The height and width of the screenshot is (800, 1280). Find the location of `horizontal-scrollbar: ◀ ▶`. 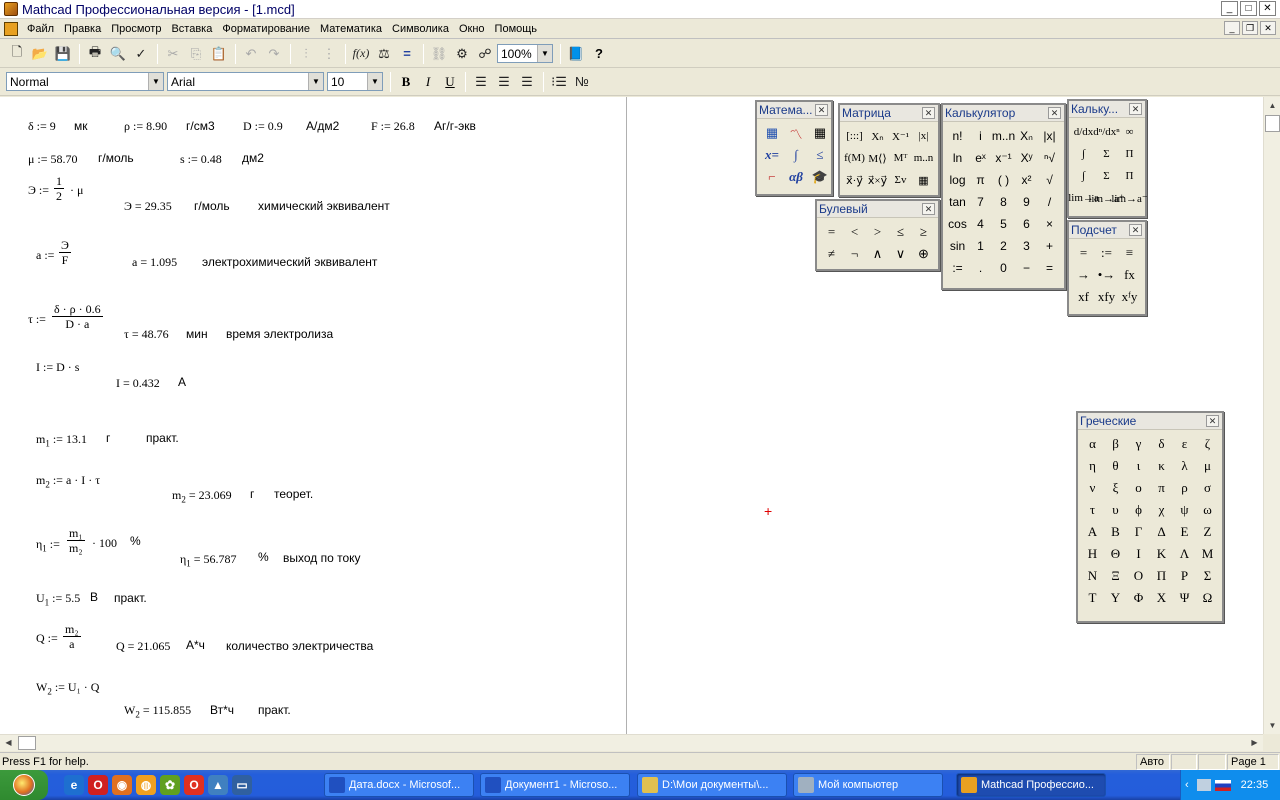

horizontal-scrollbar: ◀ ▶ is located at coordinates (631, 742).